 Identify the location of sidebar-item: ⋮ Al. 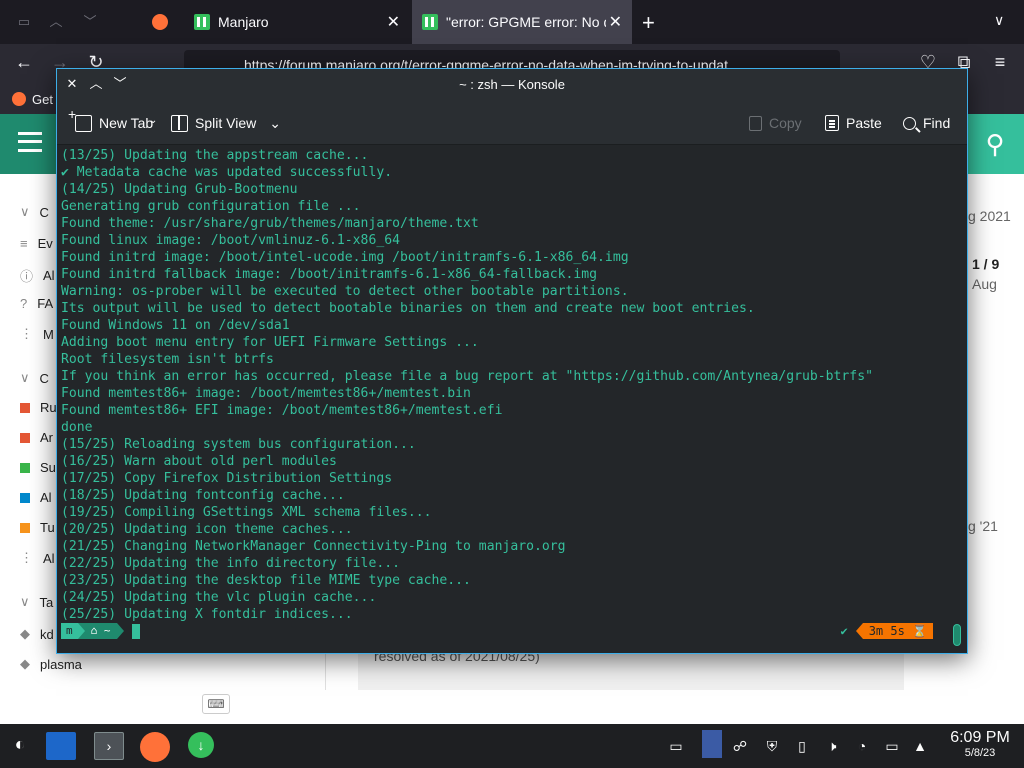
(37, 558).